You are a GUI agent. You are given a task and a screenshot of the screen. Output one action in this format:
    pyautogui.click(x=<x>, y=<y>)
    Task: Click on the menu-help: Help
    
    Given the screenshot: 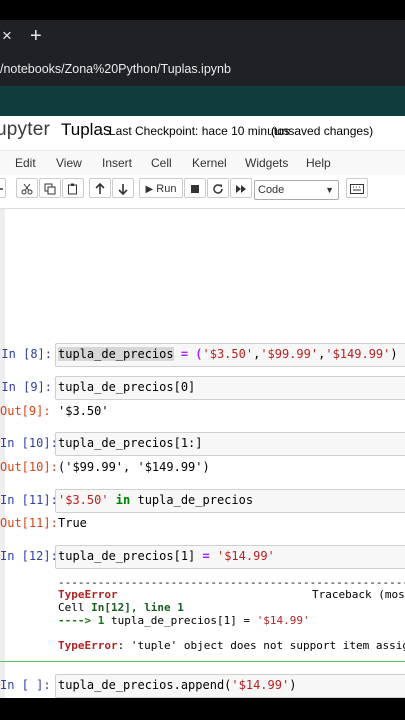 What is the action you would take?
    pyautogui.click(x=318, y=163)
    